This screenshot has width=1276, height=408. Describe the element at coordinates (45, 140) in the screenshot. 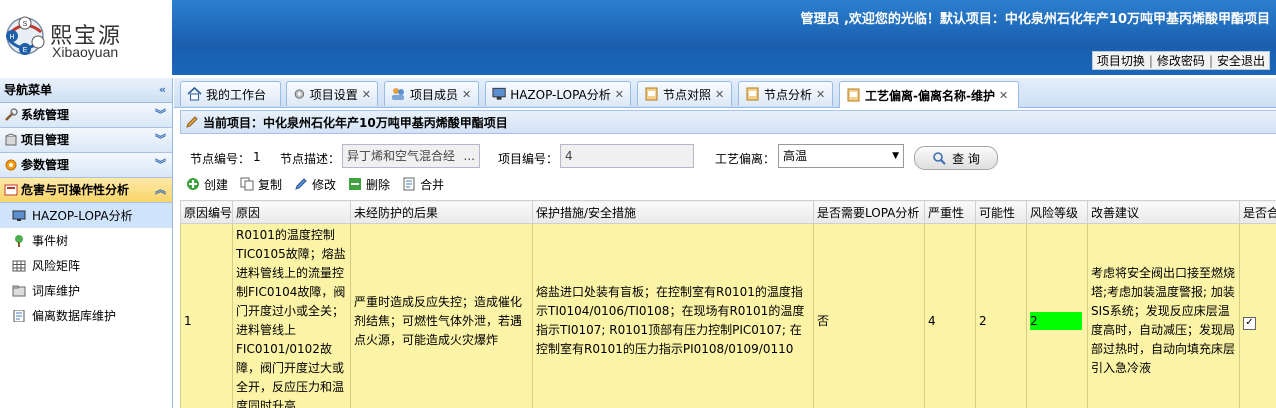

I see `nav-group-label: 项目管理` at that location.